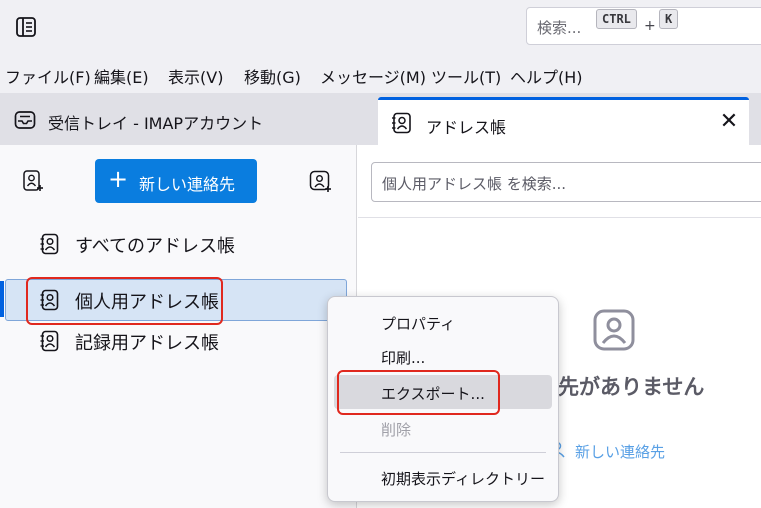 The width and height of the screenshot is (761, 508). Describe the element at coordinates (25, 120) in the screenshot. I see `inbox-icon` at that location.